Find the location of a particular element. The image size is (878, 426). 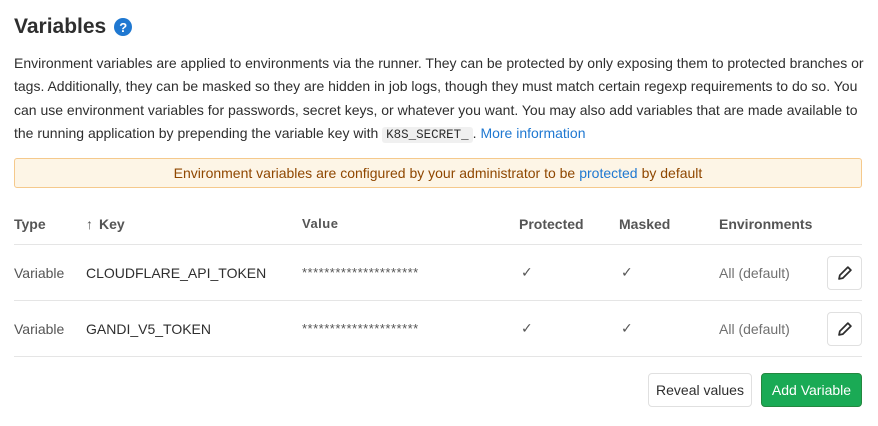

add-variable-button: Add Variable is located at coordinates (811, 390).